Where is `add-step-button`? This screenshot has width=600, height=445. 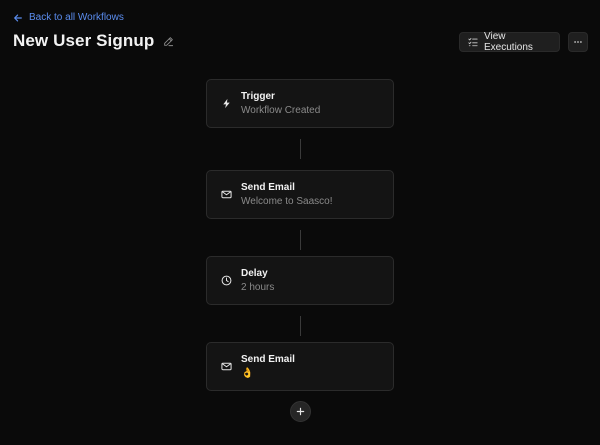
add-step-button is located at coordinates (300, 411).